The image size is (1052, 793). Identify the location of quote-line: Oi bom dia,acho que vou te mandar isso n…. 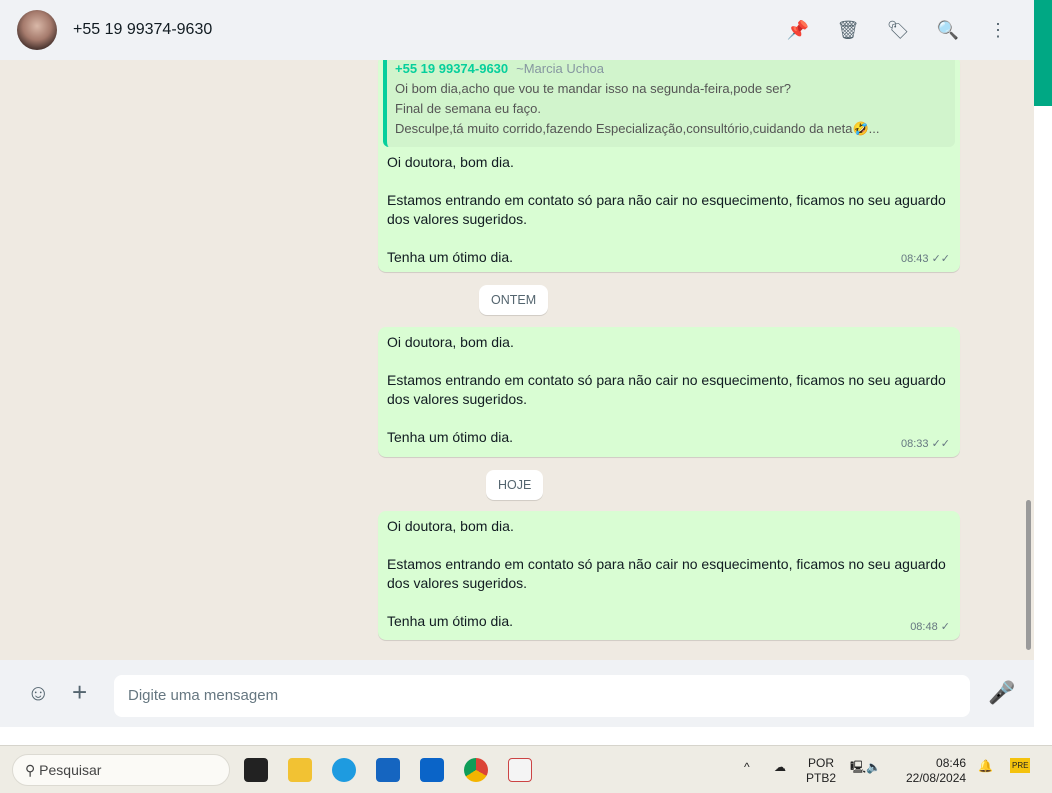
(593, 88).